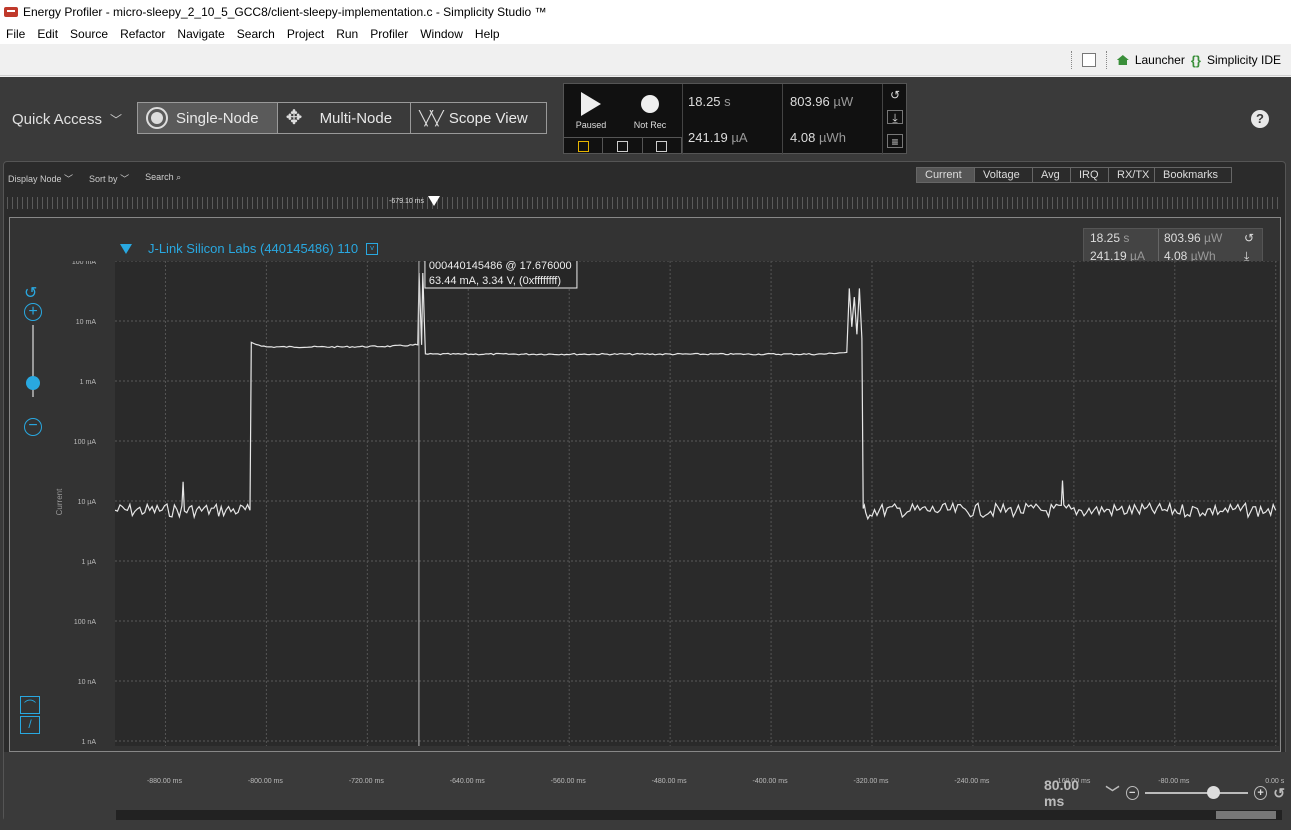 This screenshot has height=830, width=1291. Describe the element at coordinates (33, 383) in the screenshot. I see `zoom-slider-handle` at that location.